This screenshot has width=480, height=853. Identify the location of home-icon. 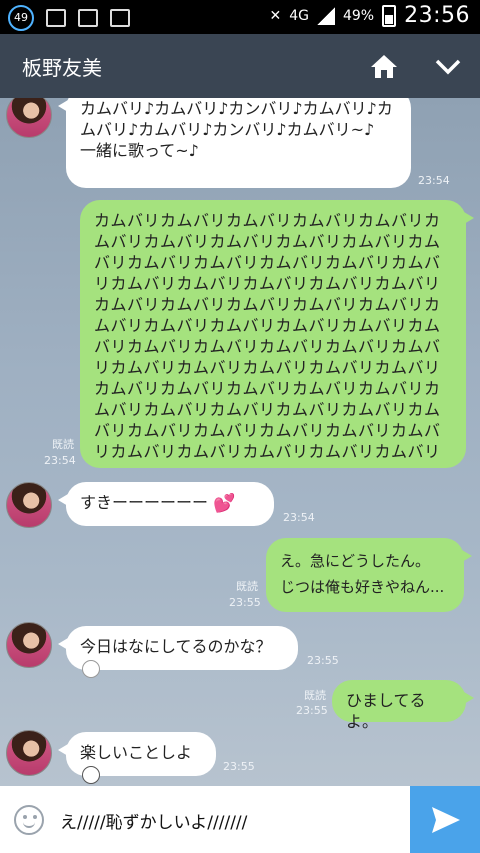
(384, 66).